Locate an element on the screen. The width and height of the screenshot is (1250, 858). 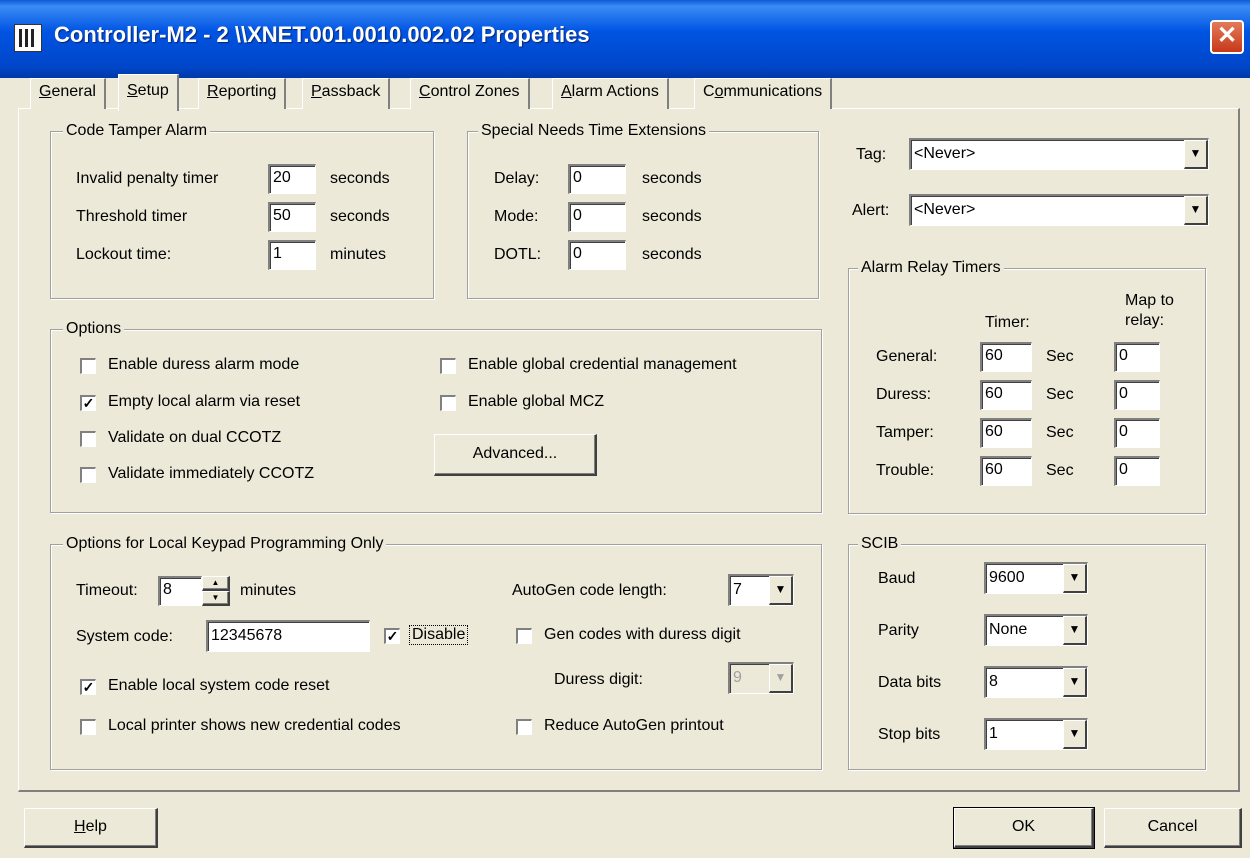
mode-input: 0 is located at coordinates (597, 217).